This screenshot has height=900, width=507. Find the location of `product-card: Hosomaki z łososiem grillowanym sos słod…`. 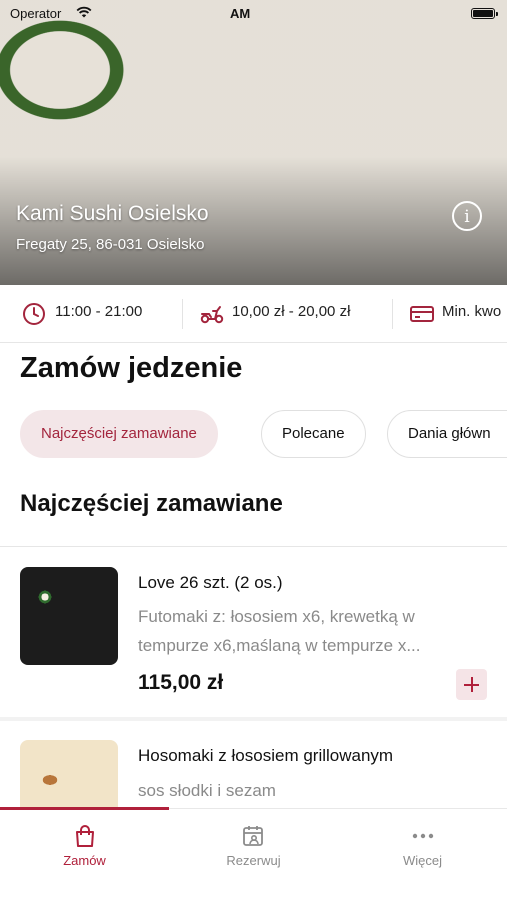

product-card: Hosomaki z łososiem grillowanym sos słod… is located at coordinates (253, 764).